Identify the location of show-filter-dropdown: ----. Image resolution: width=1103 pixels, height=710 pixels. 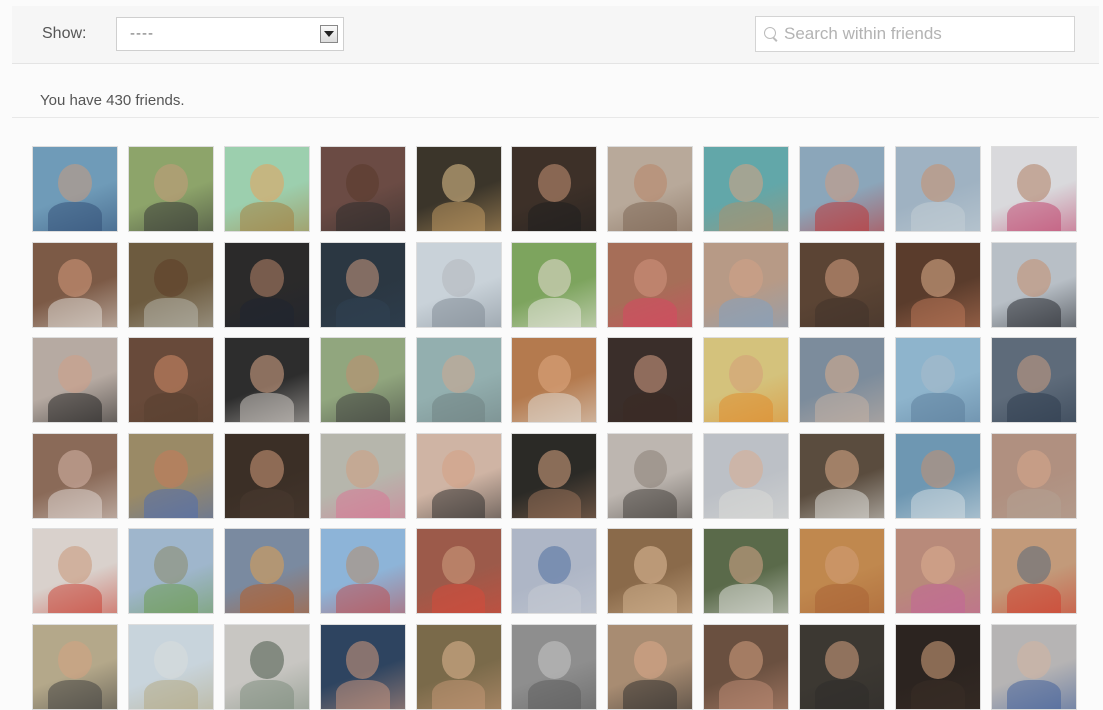
(230, 34).